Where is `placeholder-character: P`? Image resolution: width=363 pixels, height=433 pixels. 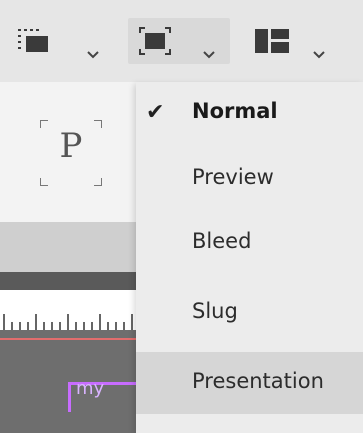
placeholder-character: P is located at coordinates (71, 146).